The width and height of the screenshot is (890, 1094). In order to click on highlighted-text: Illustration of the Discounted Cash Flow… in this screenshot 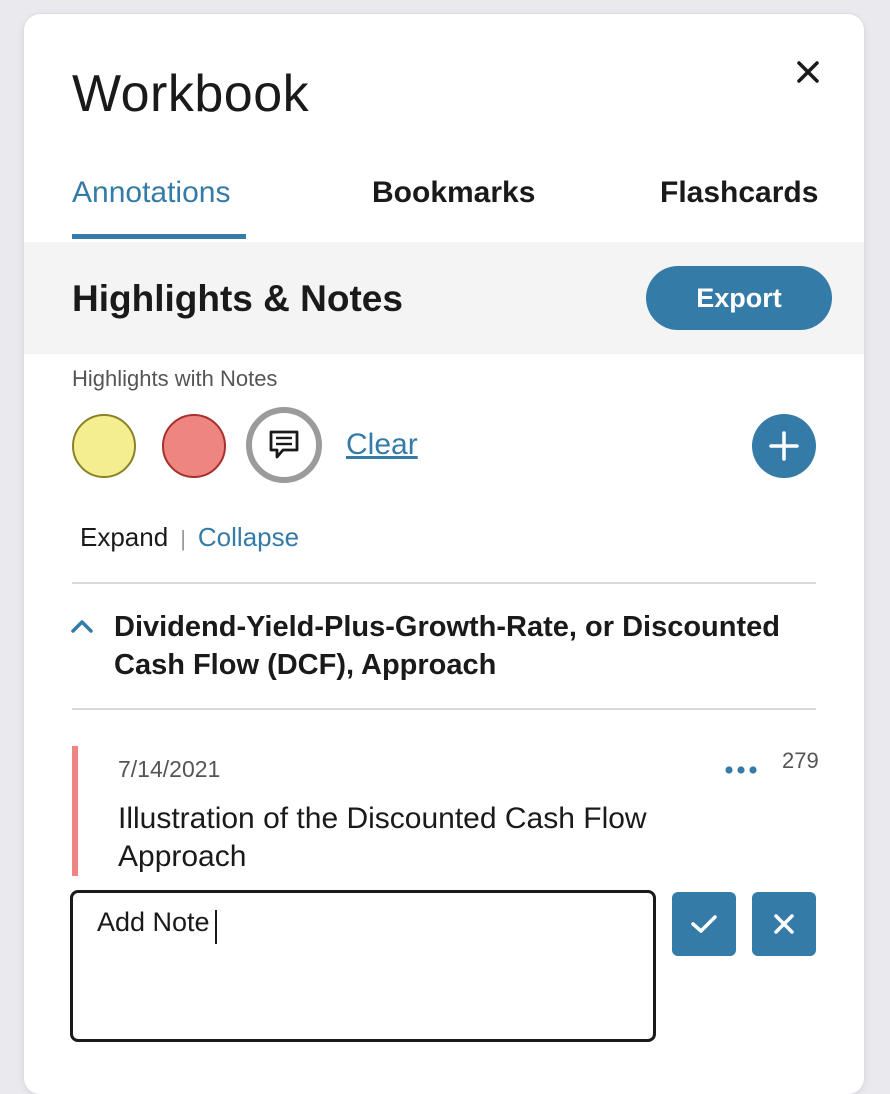, I will do `click(382, 837)`.